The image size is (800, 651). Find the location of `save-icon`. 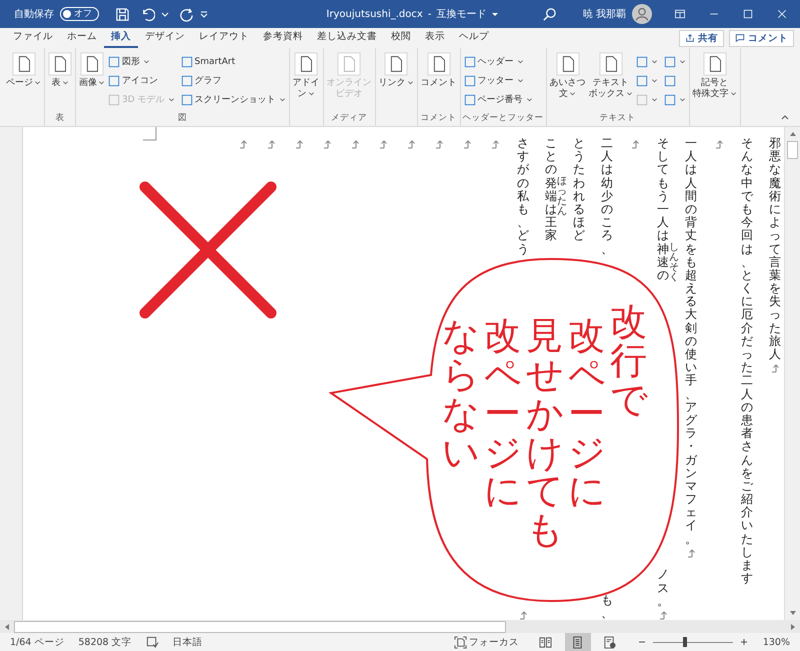

save-icon is located at coordinates (122, 14).